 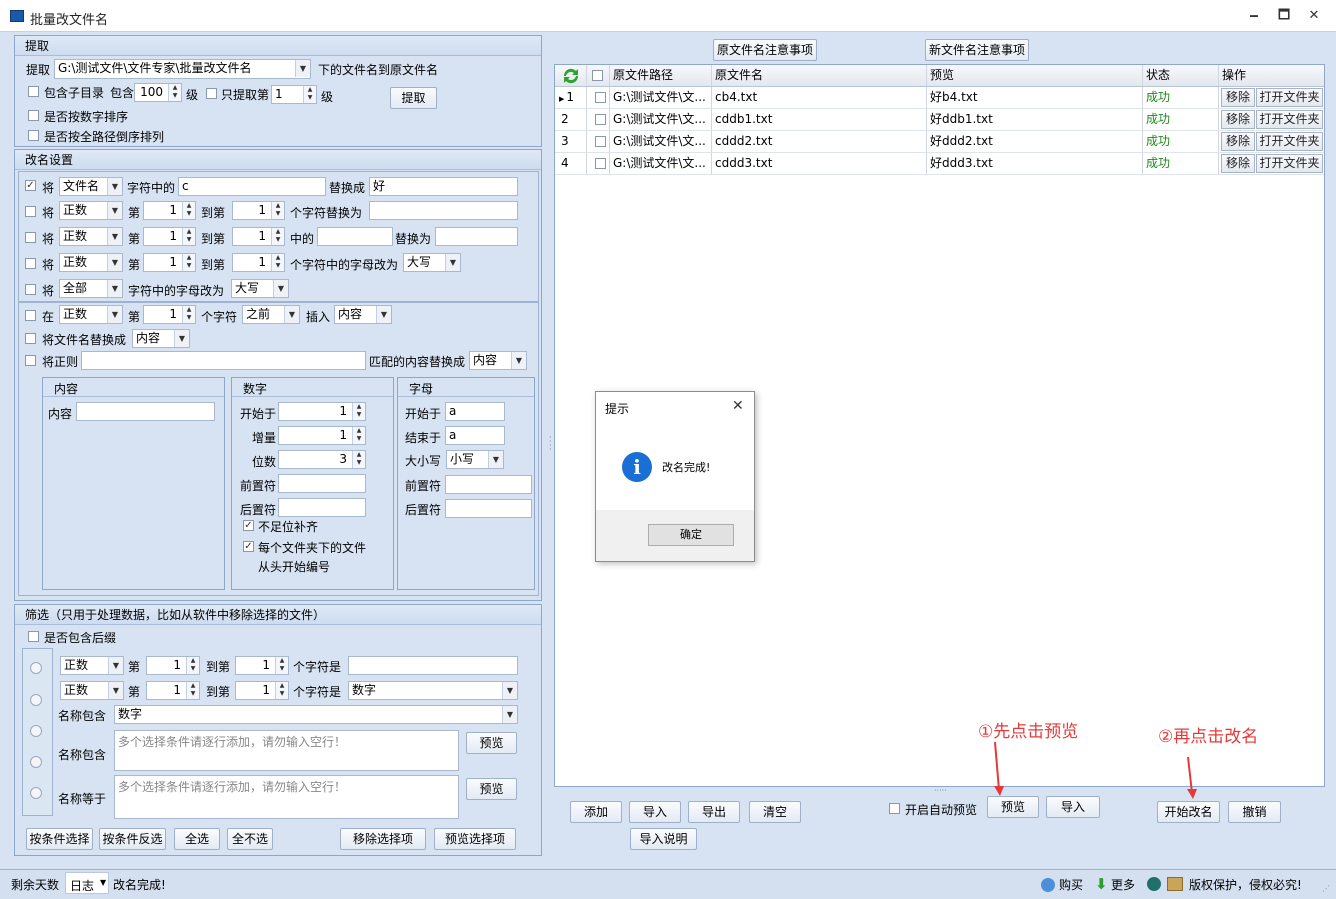 What do you see at coordinates (819, 141) in the screenshot?
I see `row-old-name: cddd2.txt` at bounding box center [819, 141].